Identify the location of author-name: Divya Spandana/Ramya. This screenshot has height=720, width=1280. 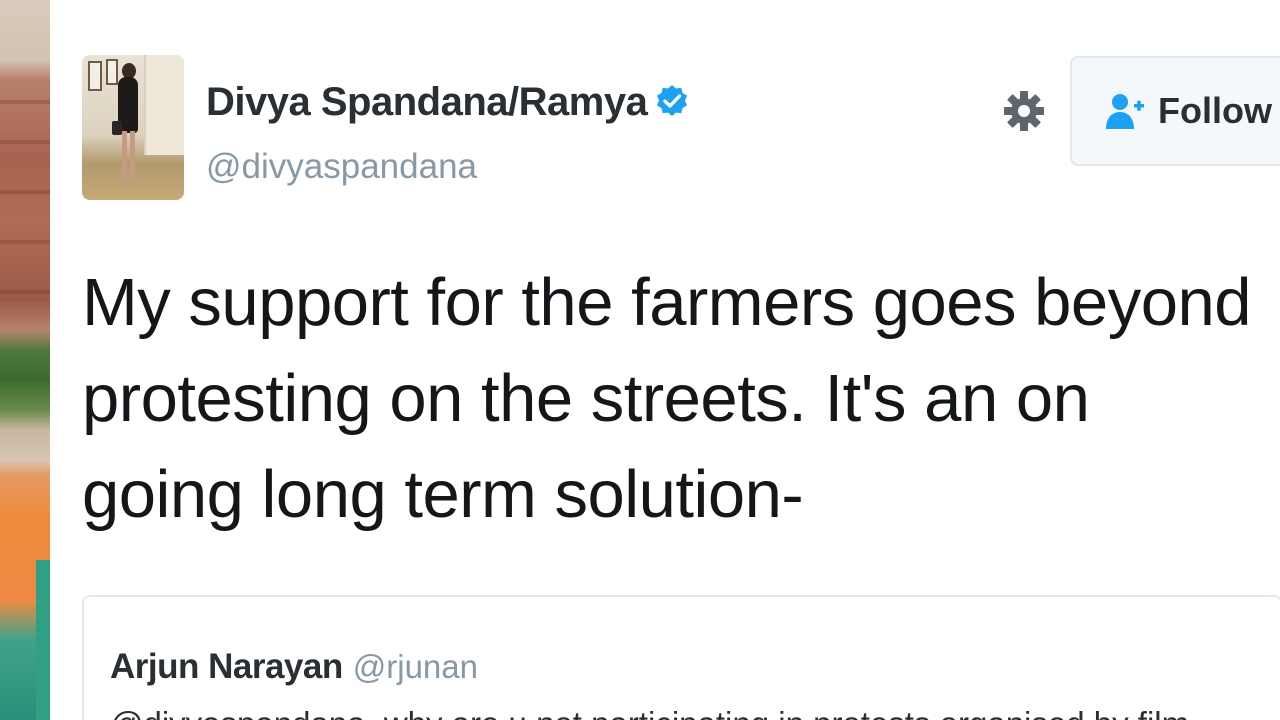
(447, 102).